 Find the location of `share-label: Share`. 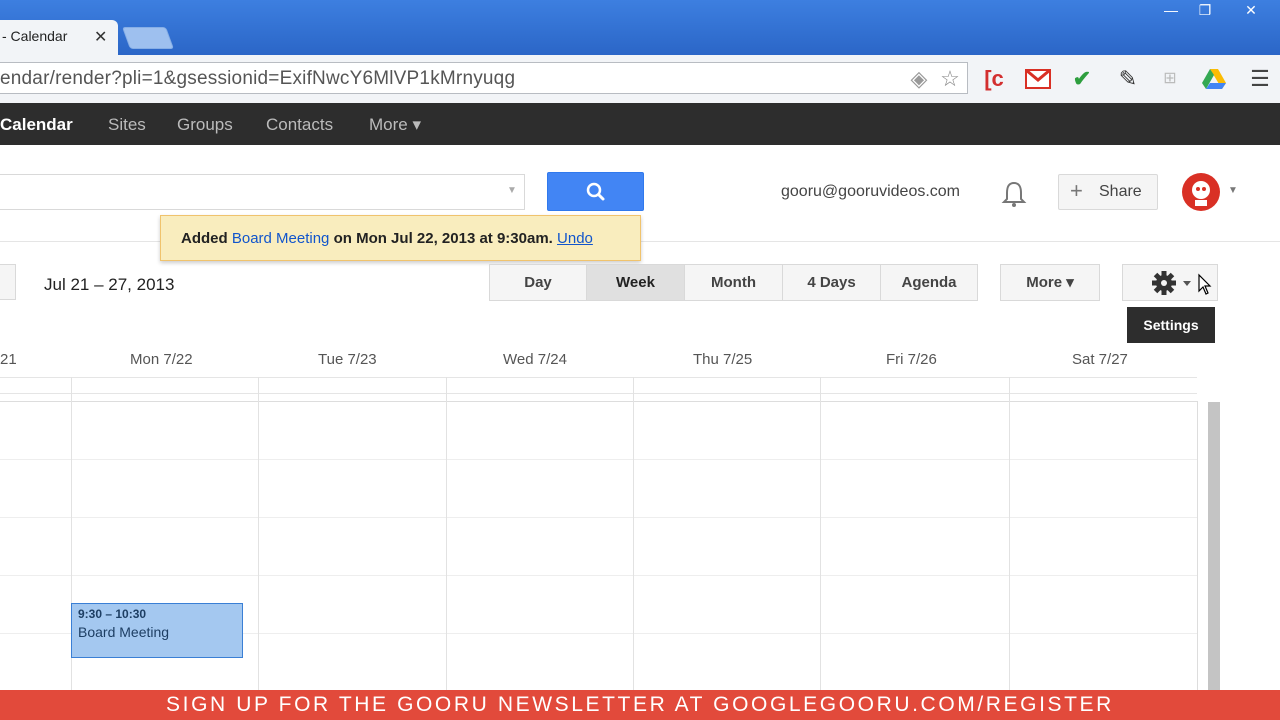

share-label: Share is located at coordinates (1120, 191).